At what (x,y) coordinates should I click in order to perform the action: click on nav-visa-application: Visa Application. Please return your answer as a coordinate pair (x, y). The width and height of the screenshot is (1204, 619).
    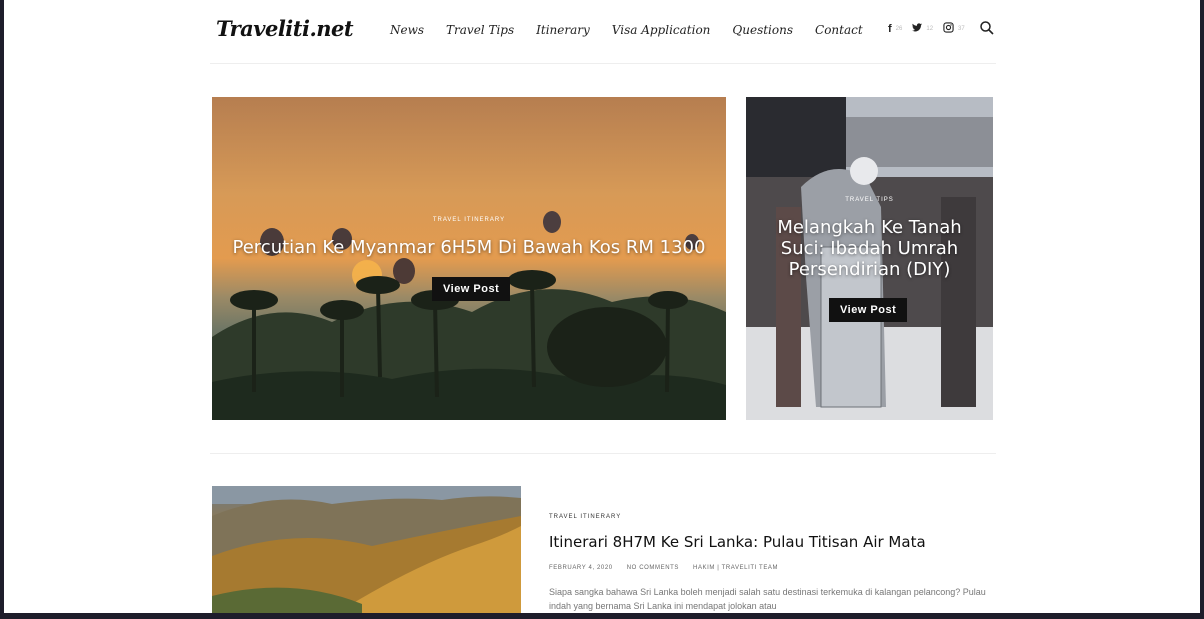
    Looking at the image, I should click on (661, 30).